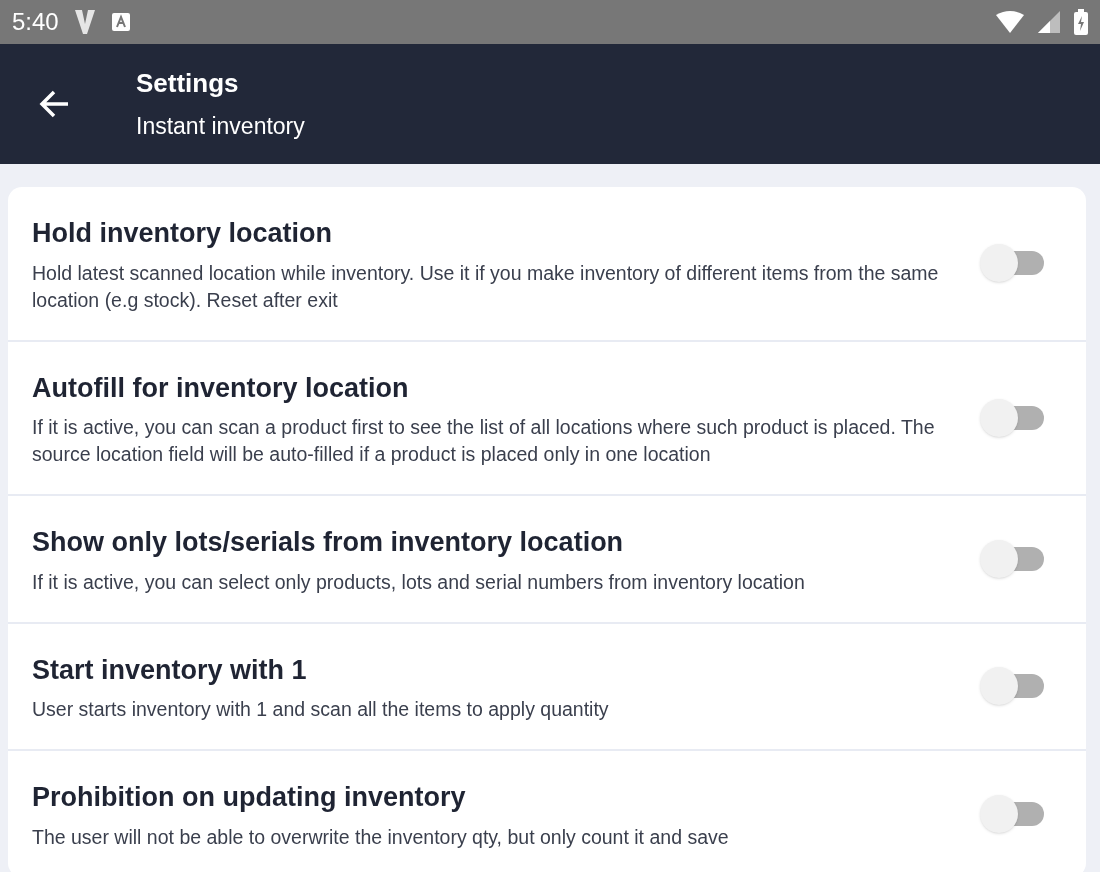 This screenshot has width=1100, height=872. I want to click on battery-icon, so click(1081, 22).